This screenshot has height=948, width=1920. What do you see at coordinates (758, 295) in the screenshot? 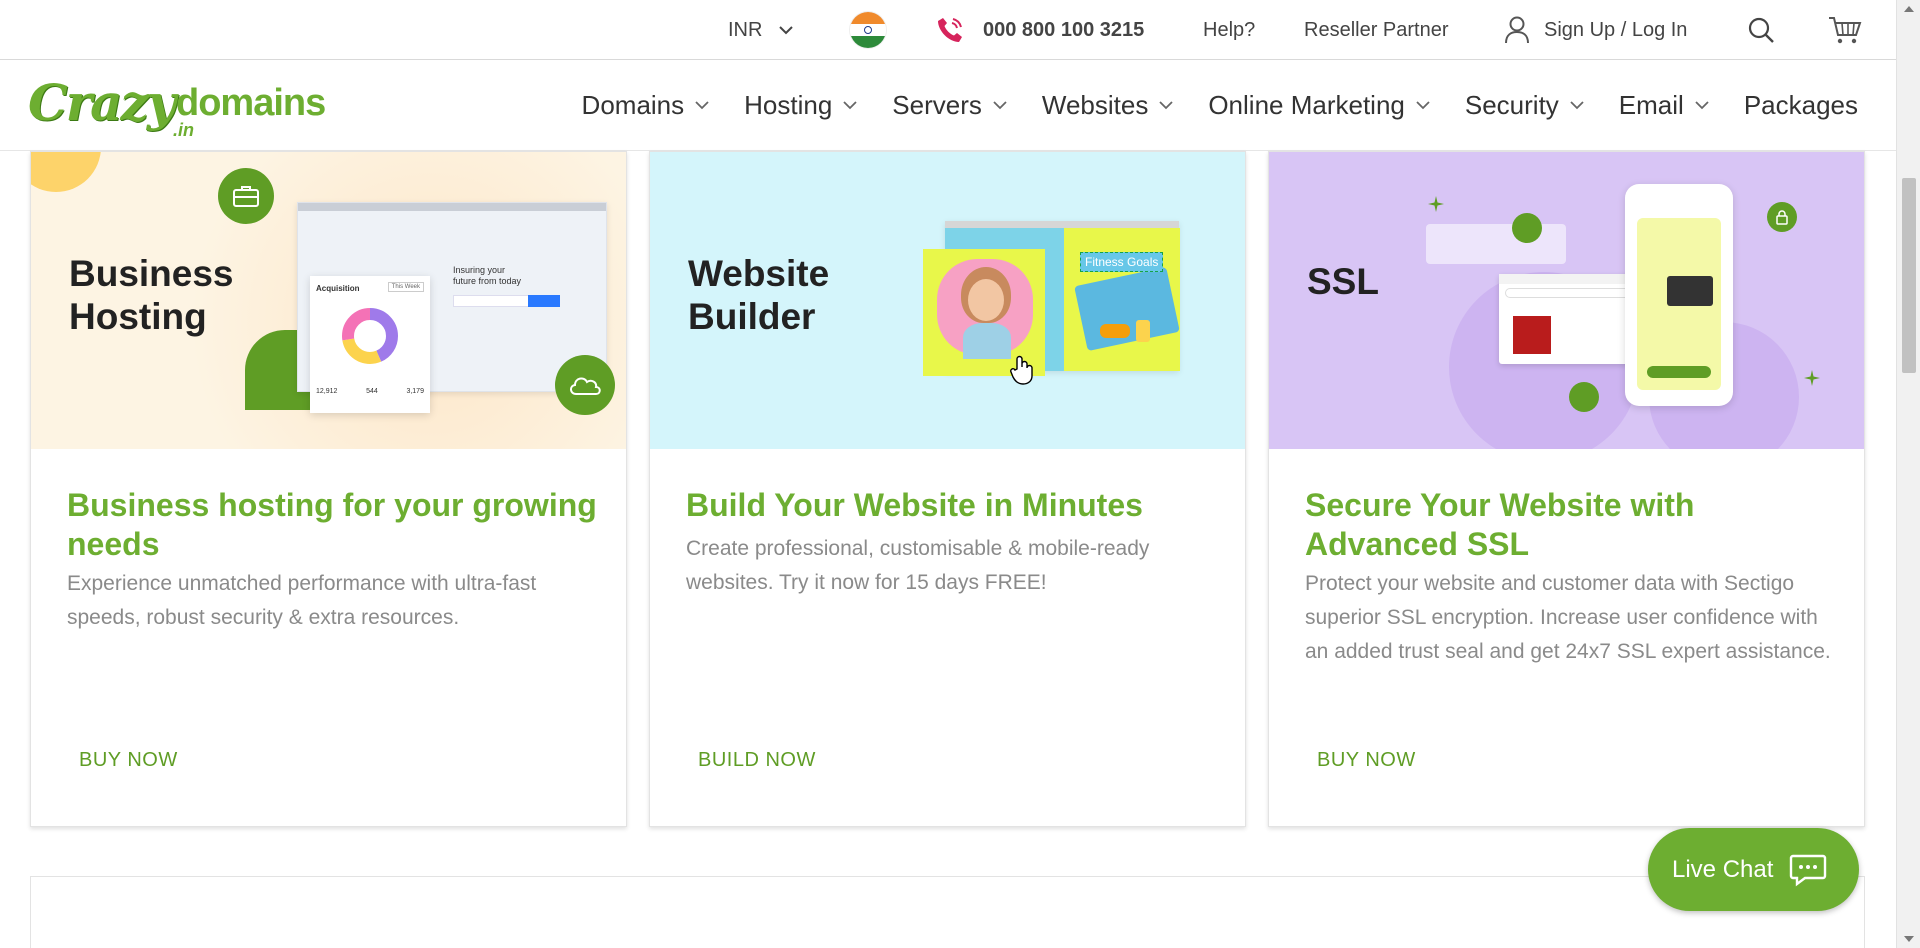
I see `banner-title: Website Builder` at bounding box center [758, 295].